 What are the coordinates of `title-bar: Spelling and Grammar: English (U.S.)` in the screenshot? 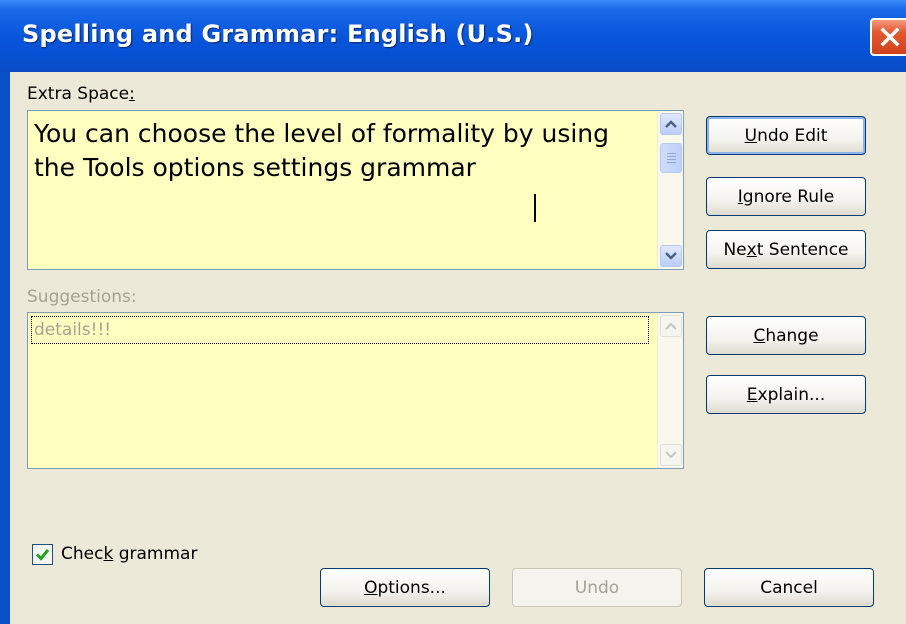 It's located at (453, 36).